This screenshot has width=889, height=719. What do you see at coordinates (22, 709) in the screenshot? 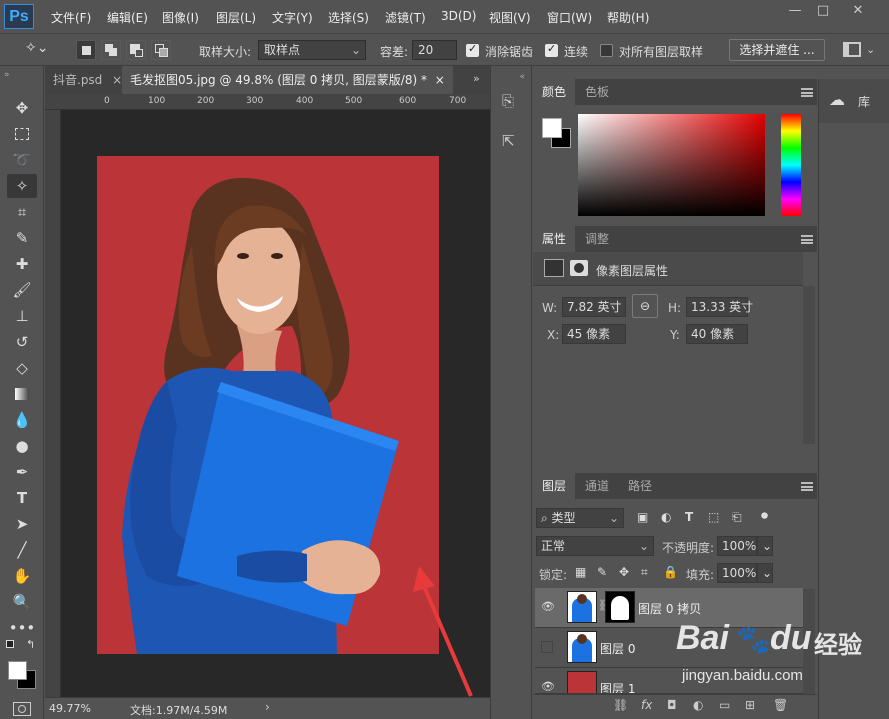
I see `quick-mask-icon` at bounding box center [22, 709].